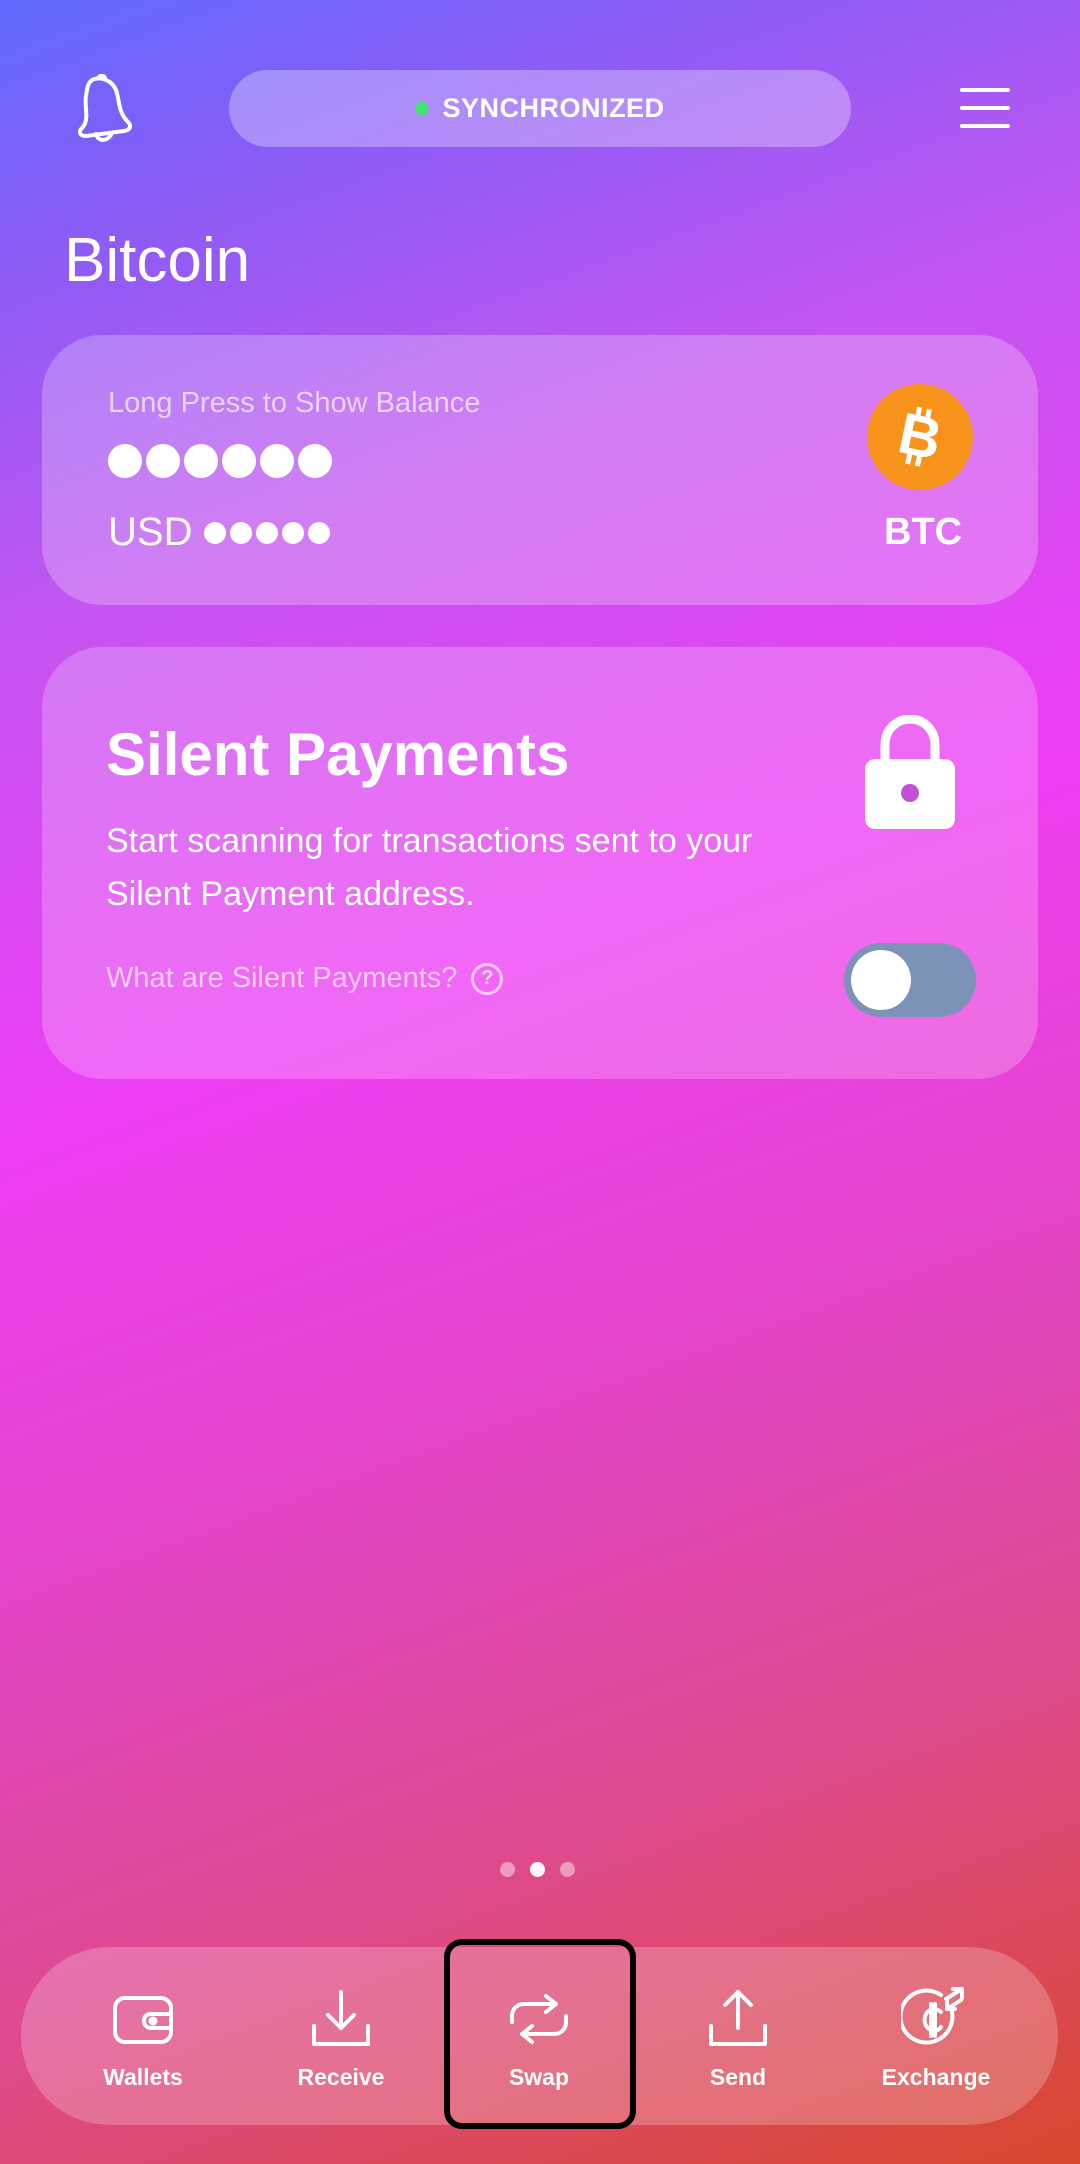 Image resolution: width=1080 pixels, height=2164 pixels. What do you see at coordinates (881, 980) in the screenshot?
I see `toggle-knob` at bounding box center [881, 980].